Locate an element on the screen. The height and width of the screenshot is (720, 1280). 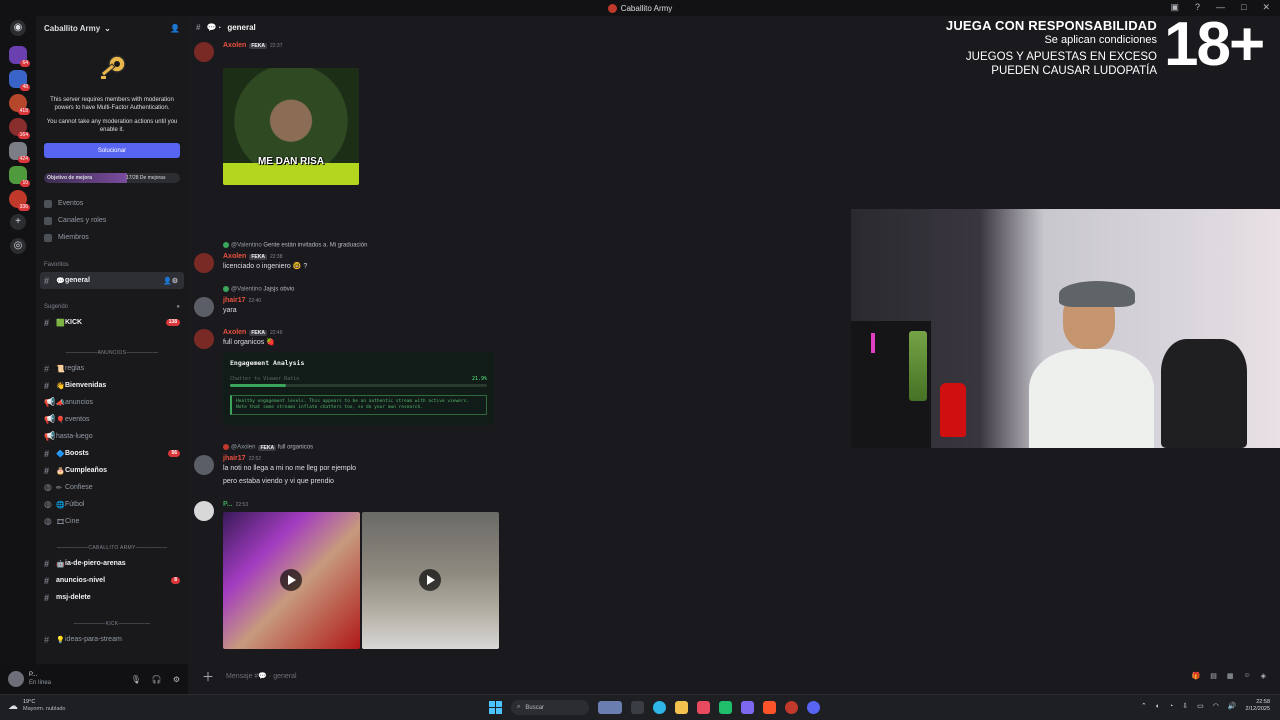
chevron-up-icon: ⌃ is located at coordinates (1144, 706).